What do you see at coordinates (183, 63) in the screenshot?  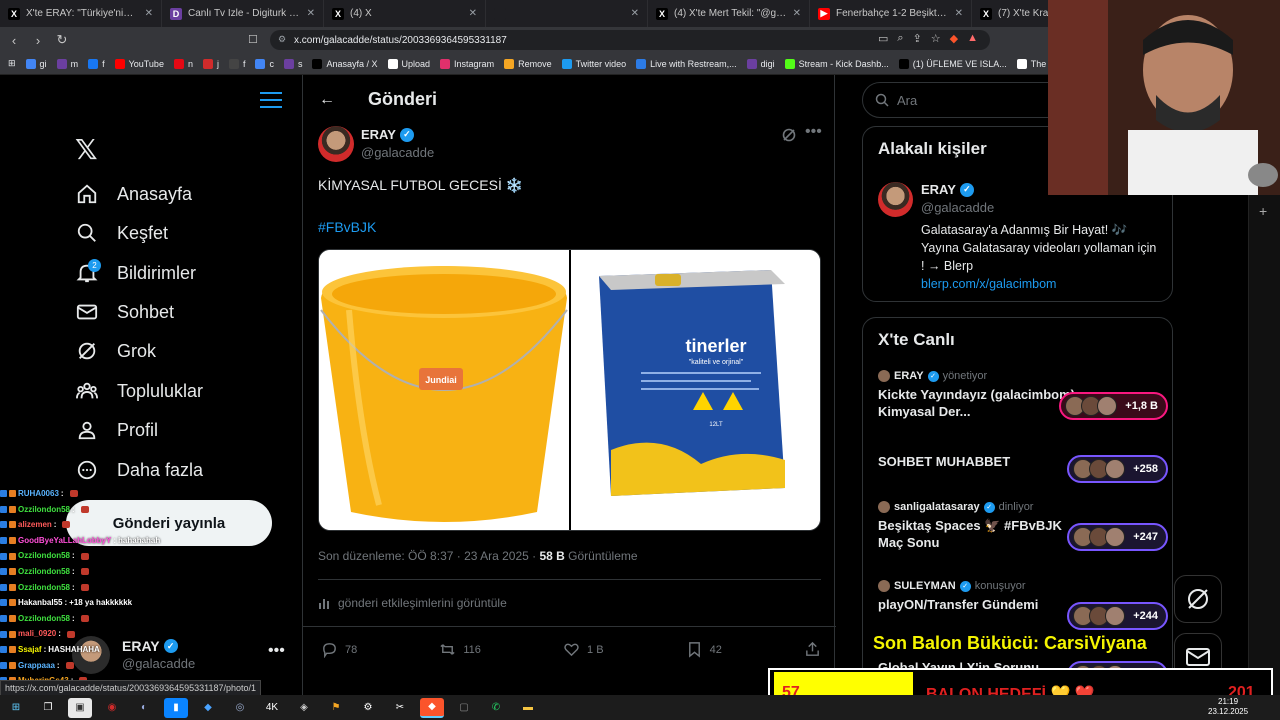 I see `bookmark-item: n` at bounding box center [183, 63].